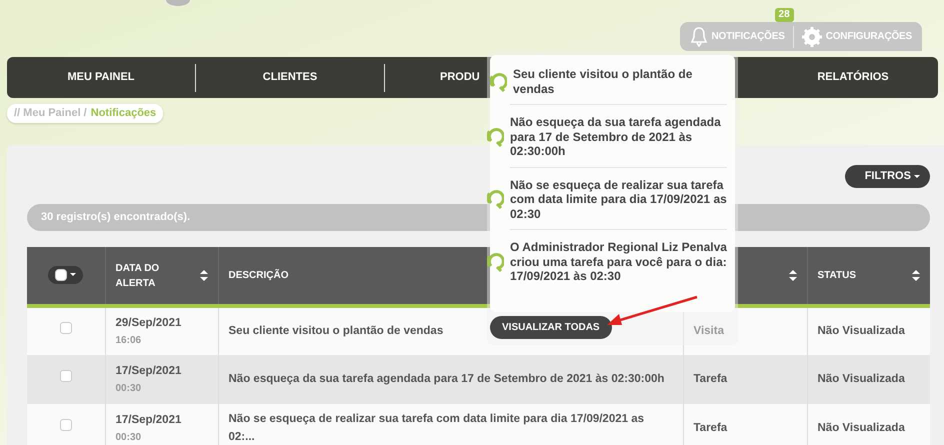  What do you see at coordinates (129, 341) in the screenshot?
I see `alert-time: 16:06` at bounding box center [129, 341].